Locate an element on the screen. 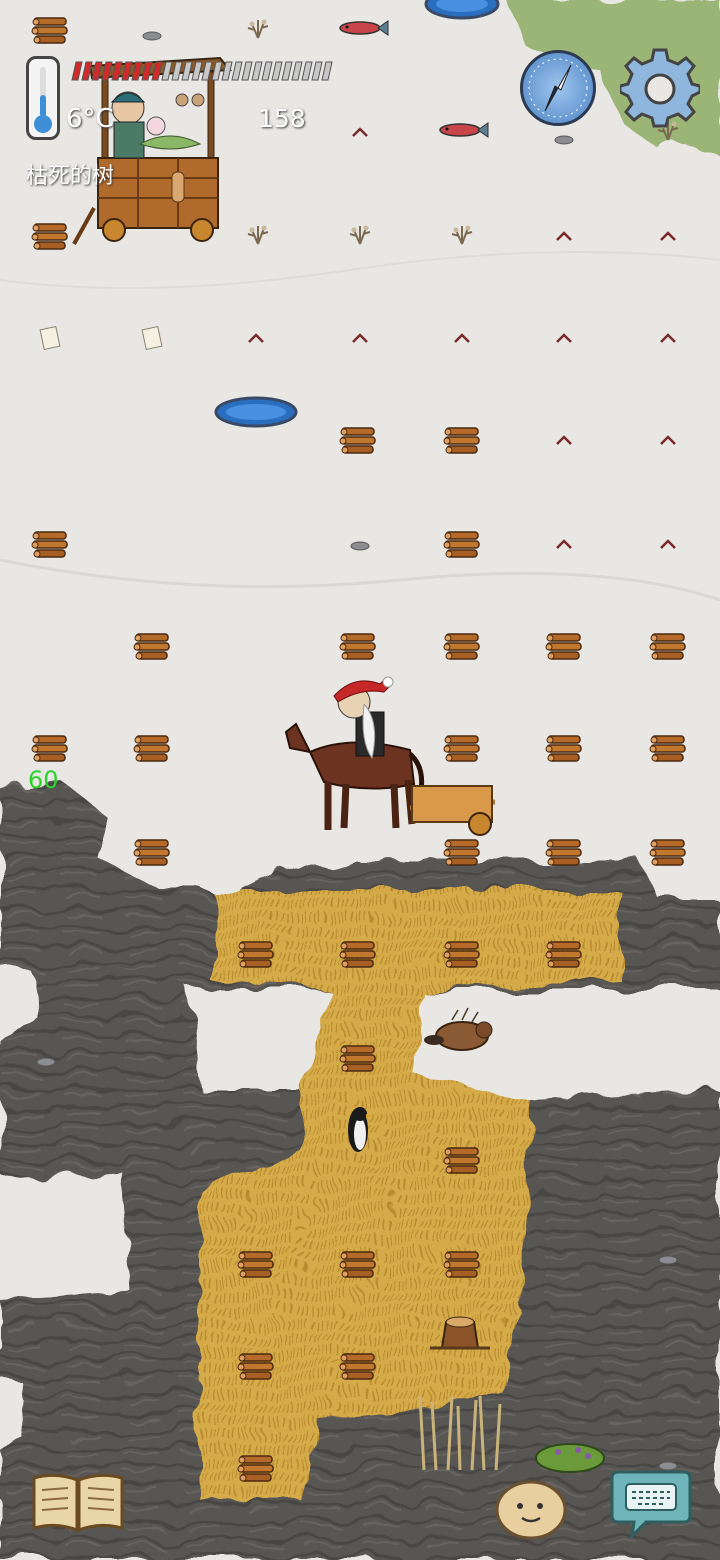  step-counter: 158 is located at coordinates (282, 118).